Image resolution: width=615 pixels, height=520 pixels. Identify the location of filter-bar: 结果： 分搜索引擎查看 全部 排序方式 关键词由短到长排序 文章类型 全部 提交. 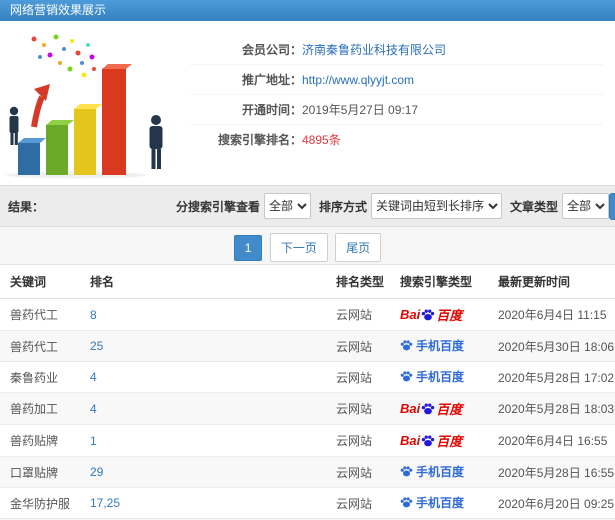
(307, 206).